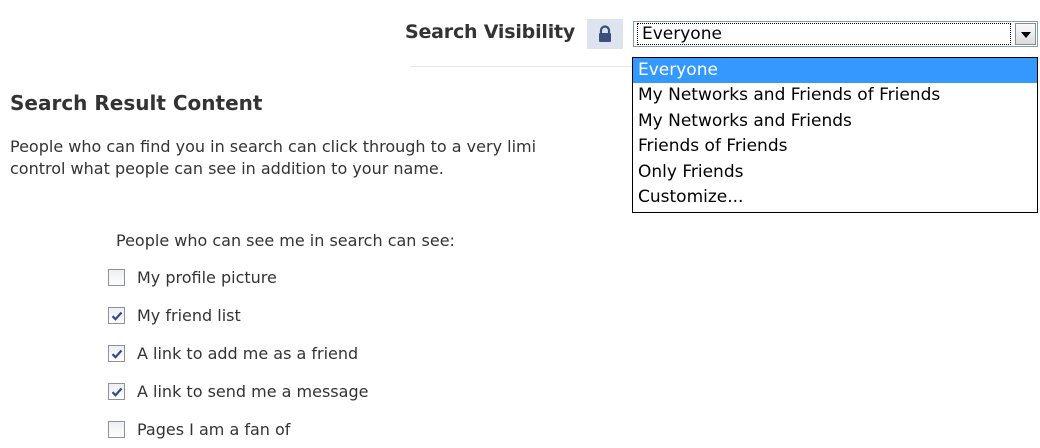  Describe the element at coordinates (189, 315) in the screenshot. I see `checkbox-label: My friend list` at that location.